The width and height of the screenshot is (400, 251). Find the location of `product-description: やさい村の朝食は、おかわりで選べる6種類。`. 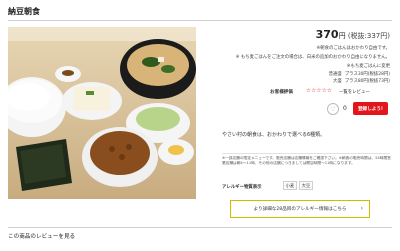

product-description: やさい村の朝食は、おかわりで選べる6種類。 is located at coordinates (274, 135).